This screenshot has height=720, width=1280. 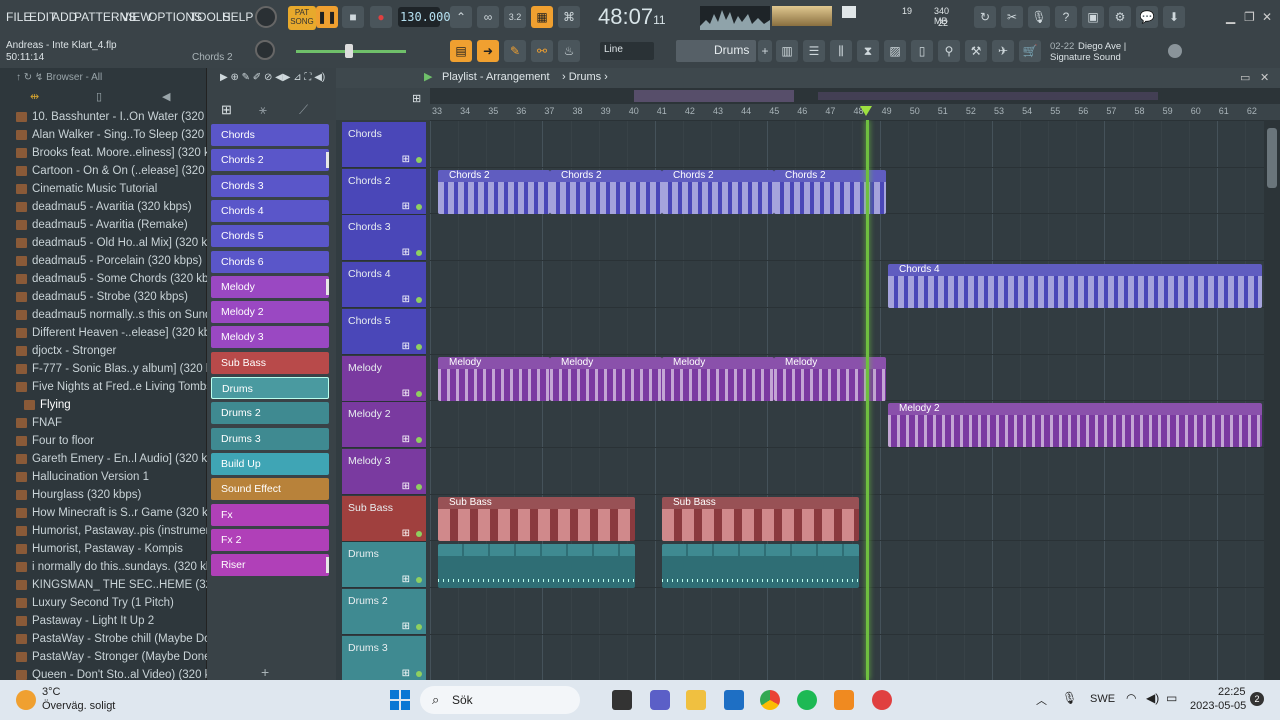 I want to click on browser-item: Humorist, Pastaway - Kompis, so click(x=103, y=549).